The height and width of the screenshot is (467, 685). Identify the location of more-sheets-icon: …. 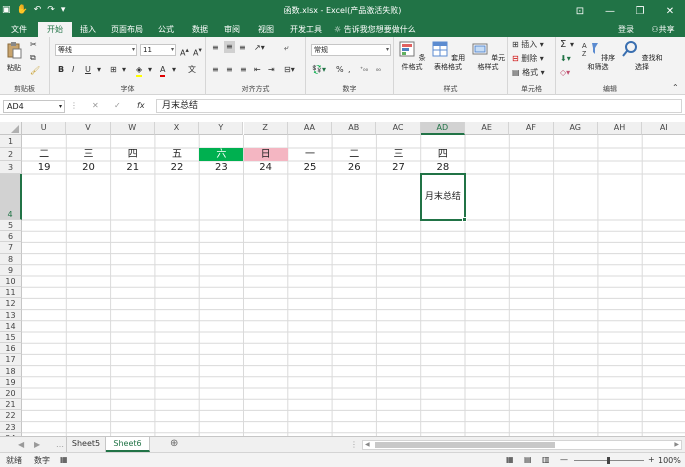
(60, 445).